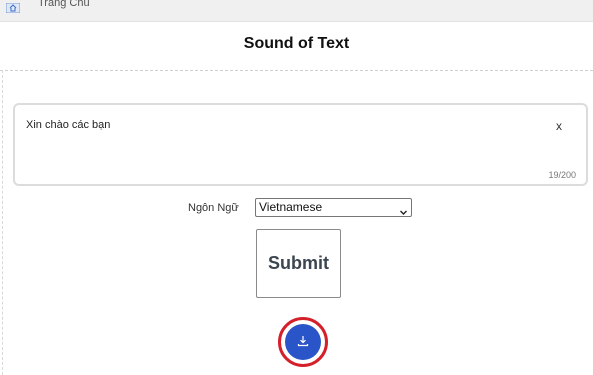 Image resolution: width=593 pixels, height=375 pixels. I want to click on home-icon, so click(13, 7).